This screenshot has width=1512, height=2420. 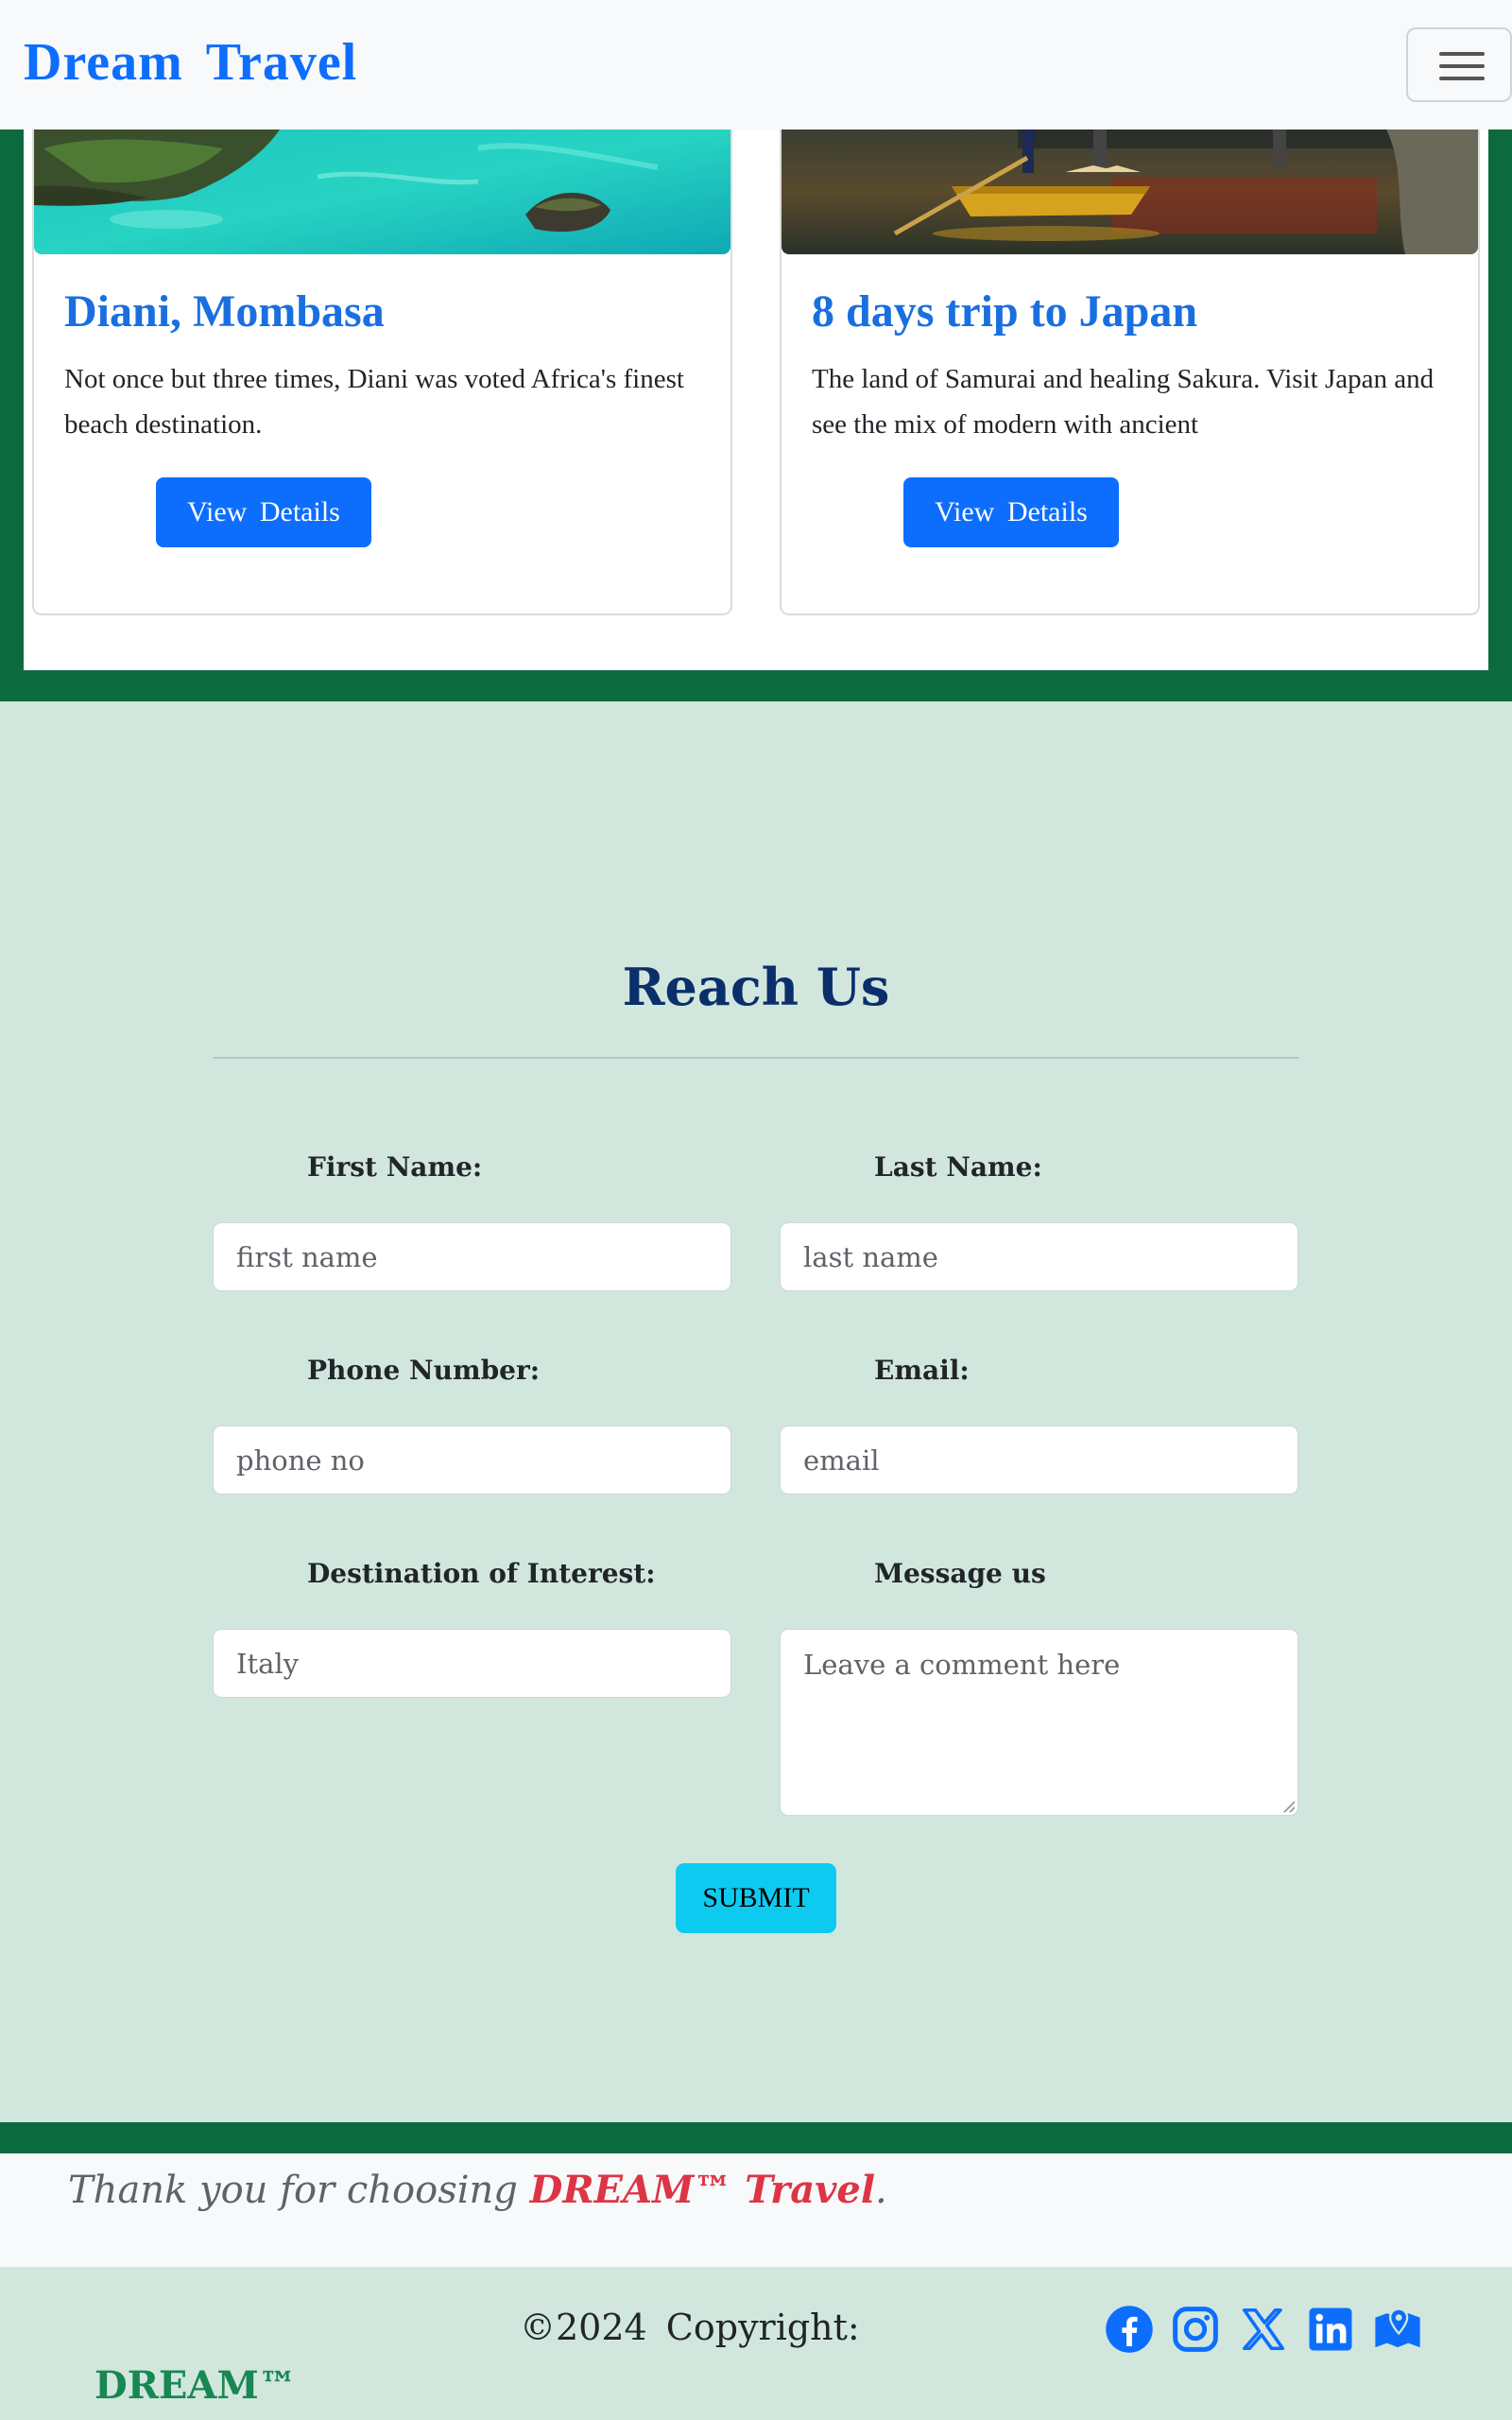 I want to click on submit-button: SUBMIT, so click(x=756, y=1898).